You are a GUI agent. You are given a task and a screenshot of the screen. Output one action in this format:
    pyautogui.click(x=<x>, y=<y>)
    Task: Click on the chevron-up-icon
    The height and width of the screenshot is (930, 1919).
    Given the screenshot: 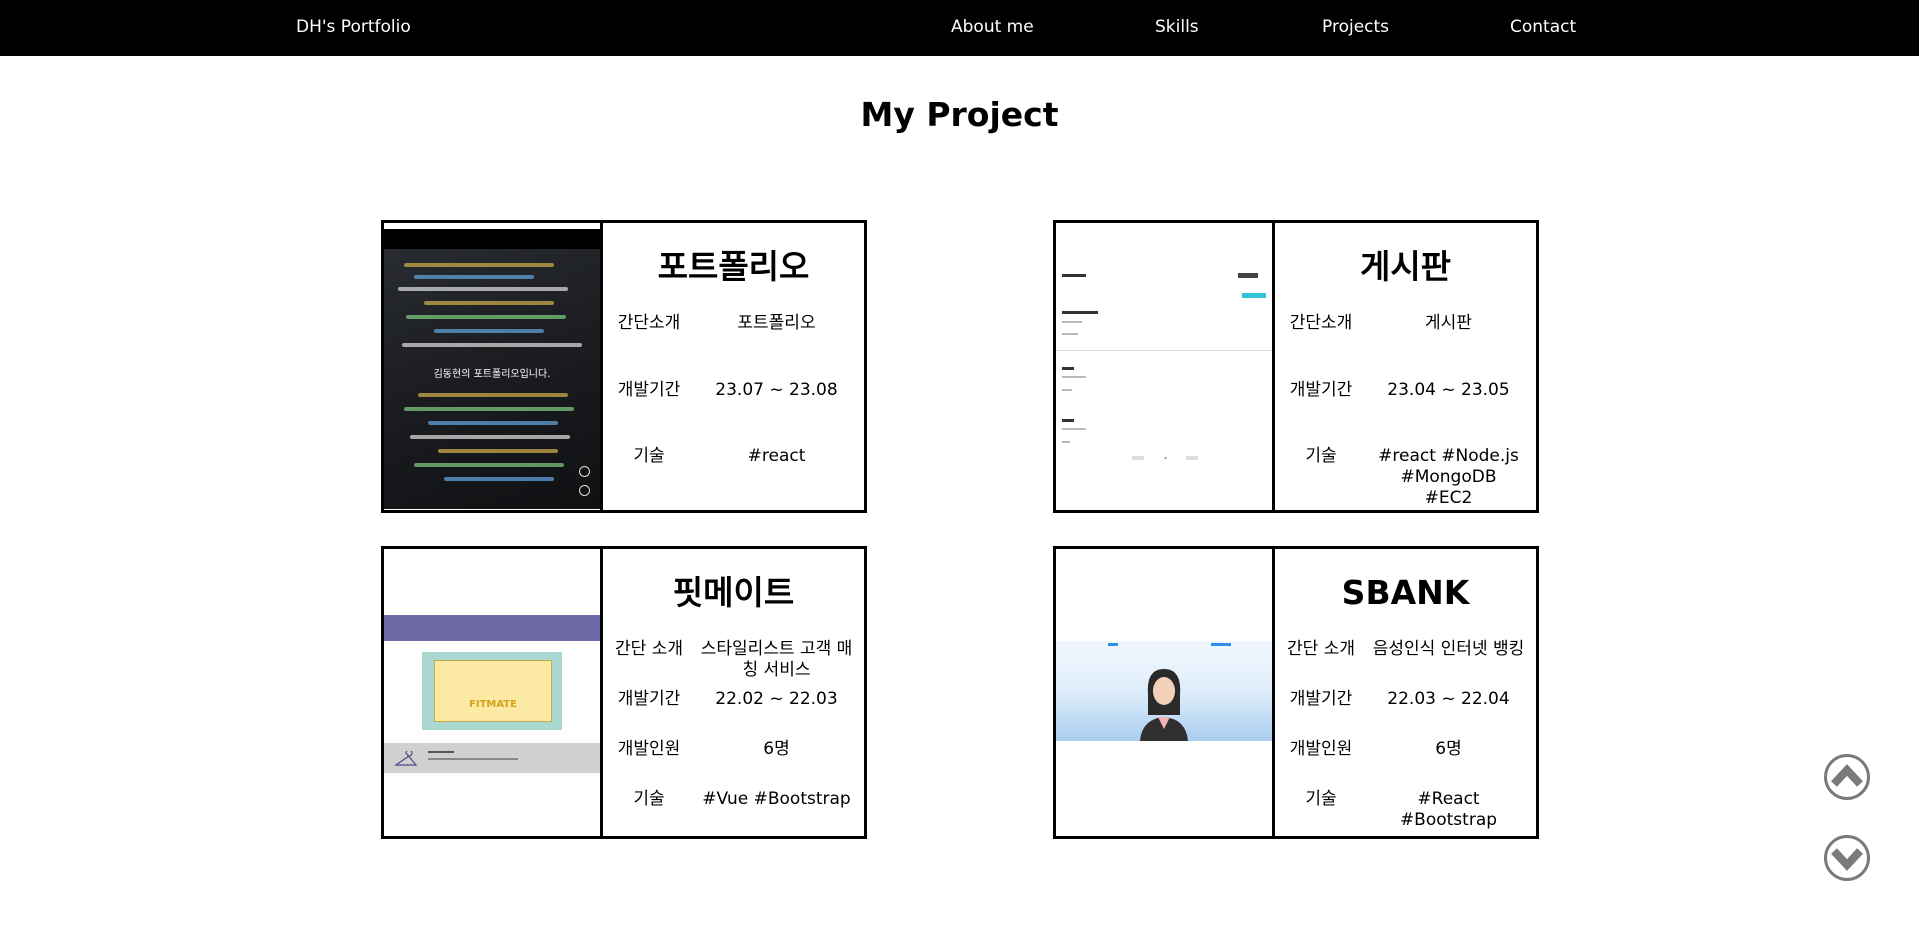 What is the action you would take?
    pyautogui.click(x=1847, y=775)
    